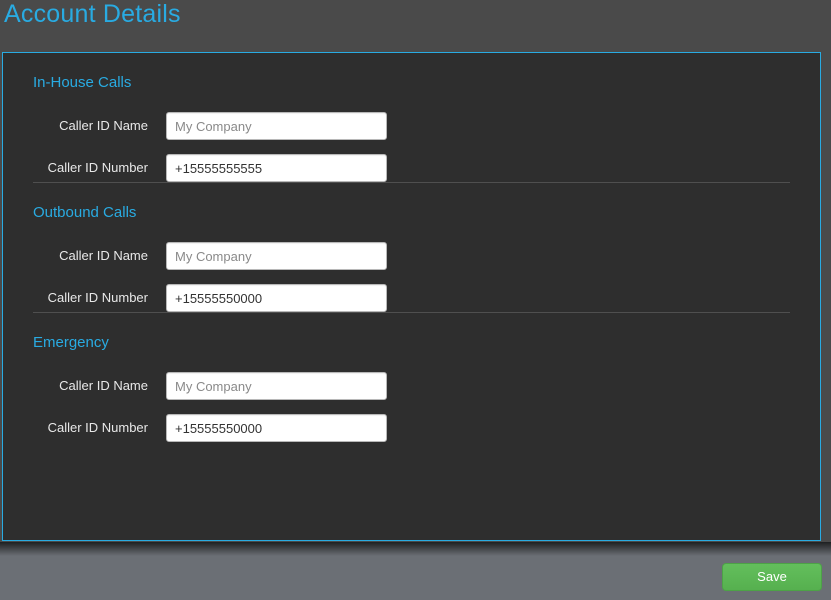 This screenshot has height=600, width=831. I want to click on section-title-outbound-calls: Outbound Calls, so click(85, 212).